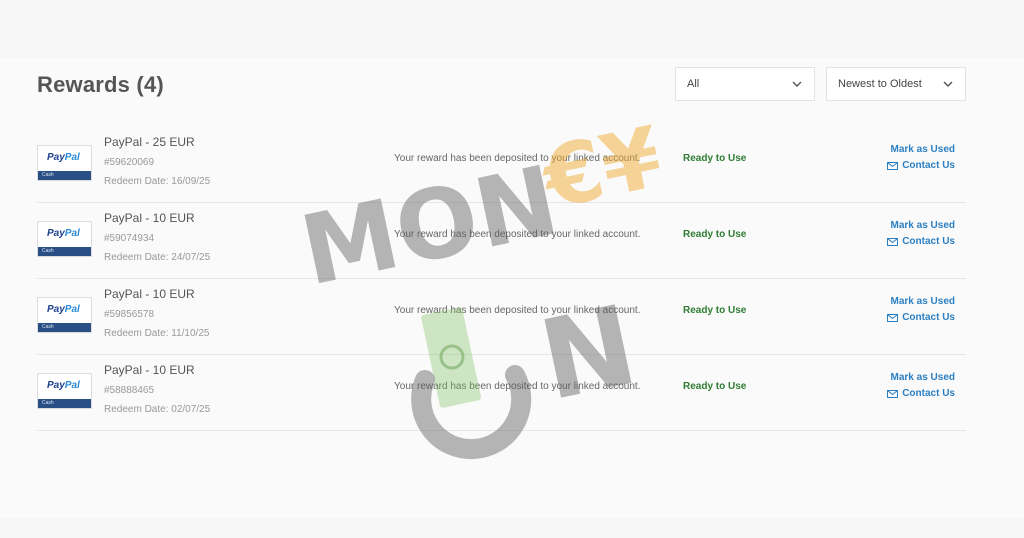 This screenshot has width=1024, height=538. I want to click on sort-value: Newest to Oldest, so click(880, 84).